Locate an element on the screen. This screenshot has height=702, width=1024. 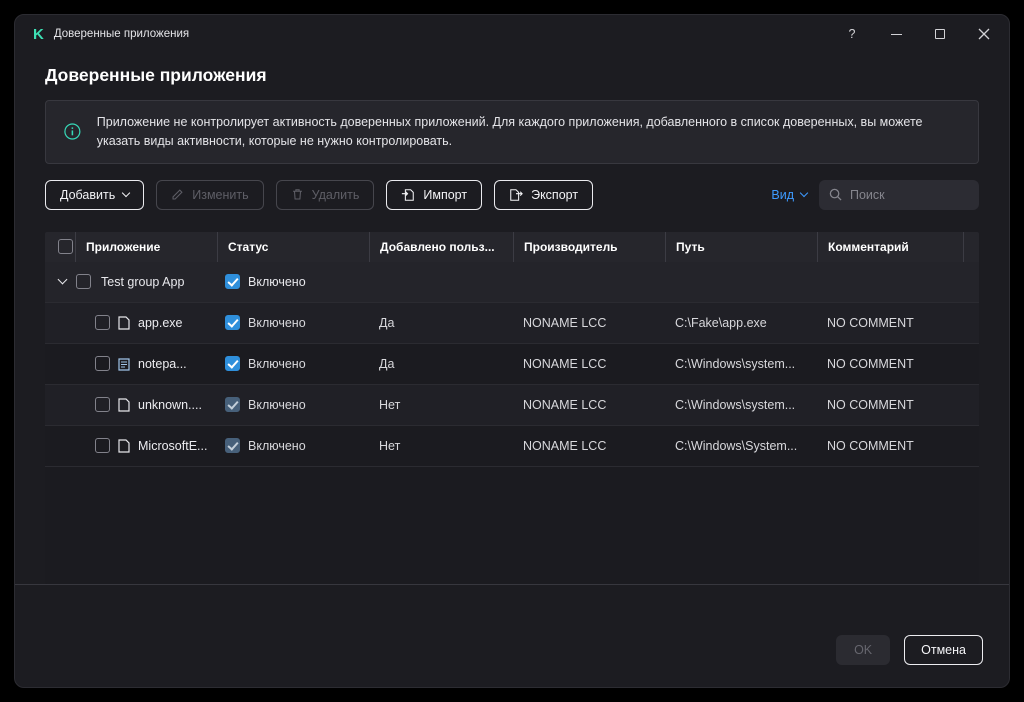
search-input is located at coordinates (909, 194).